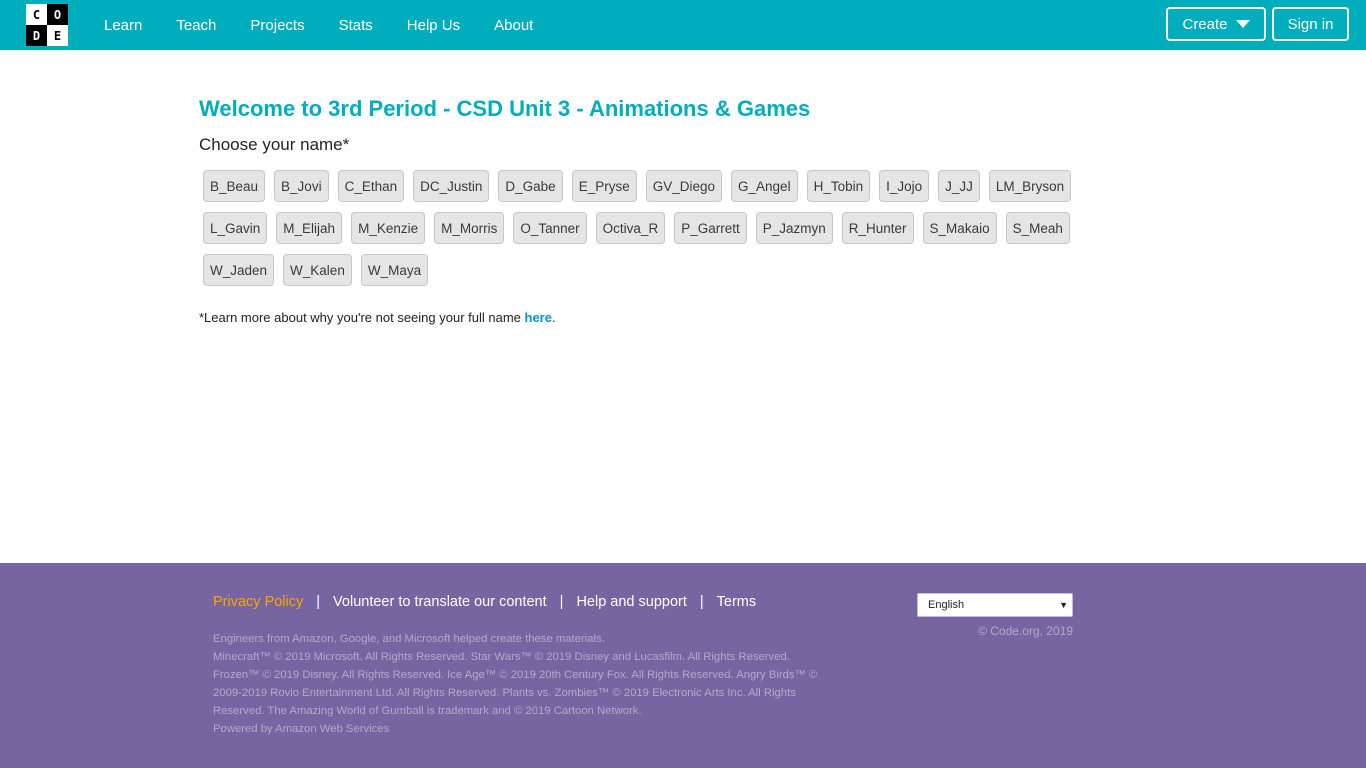 The height and width of the screenshot is (768, 1366). Describe the element at coordinates (239, 270) in the screenshot. I see `student-name-button: W_Jaden` at that location.